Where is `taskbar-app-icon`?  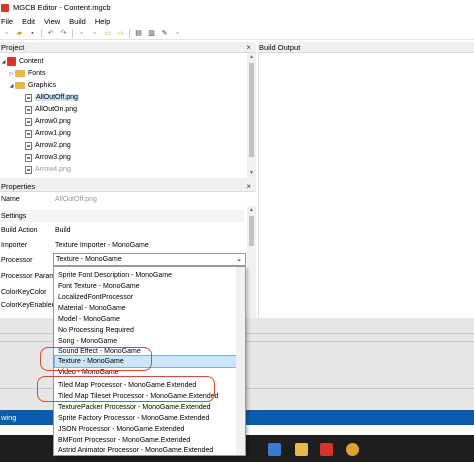
taskbar-app-icon is located at coordinates (274, 449).